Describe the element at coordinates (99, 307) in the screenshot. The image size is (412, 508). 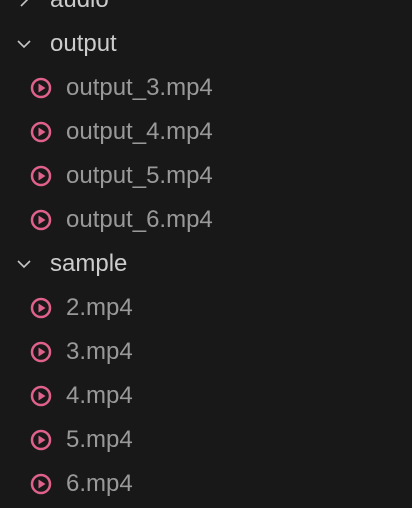
I see `file-label: 2.mp4` at that location.